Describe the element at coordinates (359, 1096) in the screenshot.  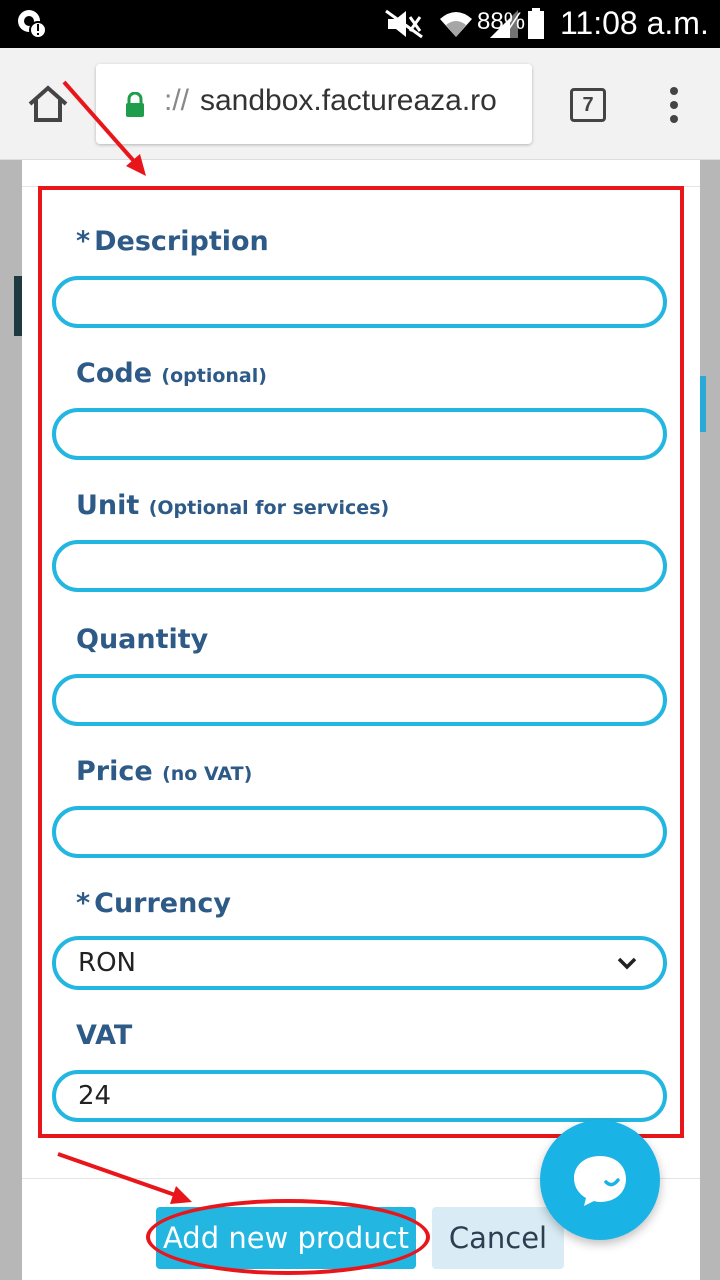
I see `vat-input` at that location.